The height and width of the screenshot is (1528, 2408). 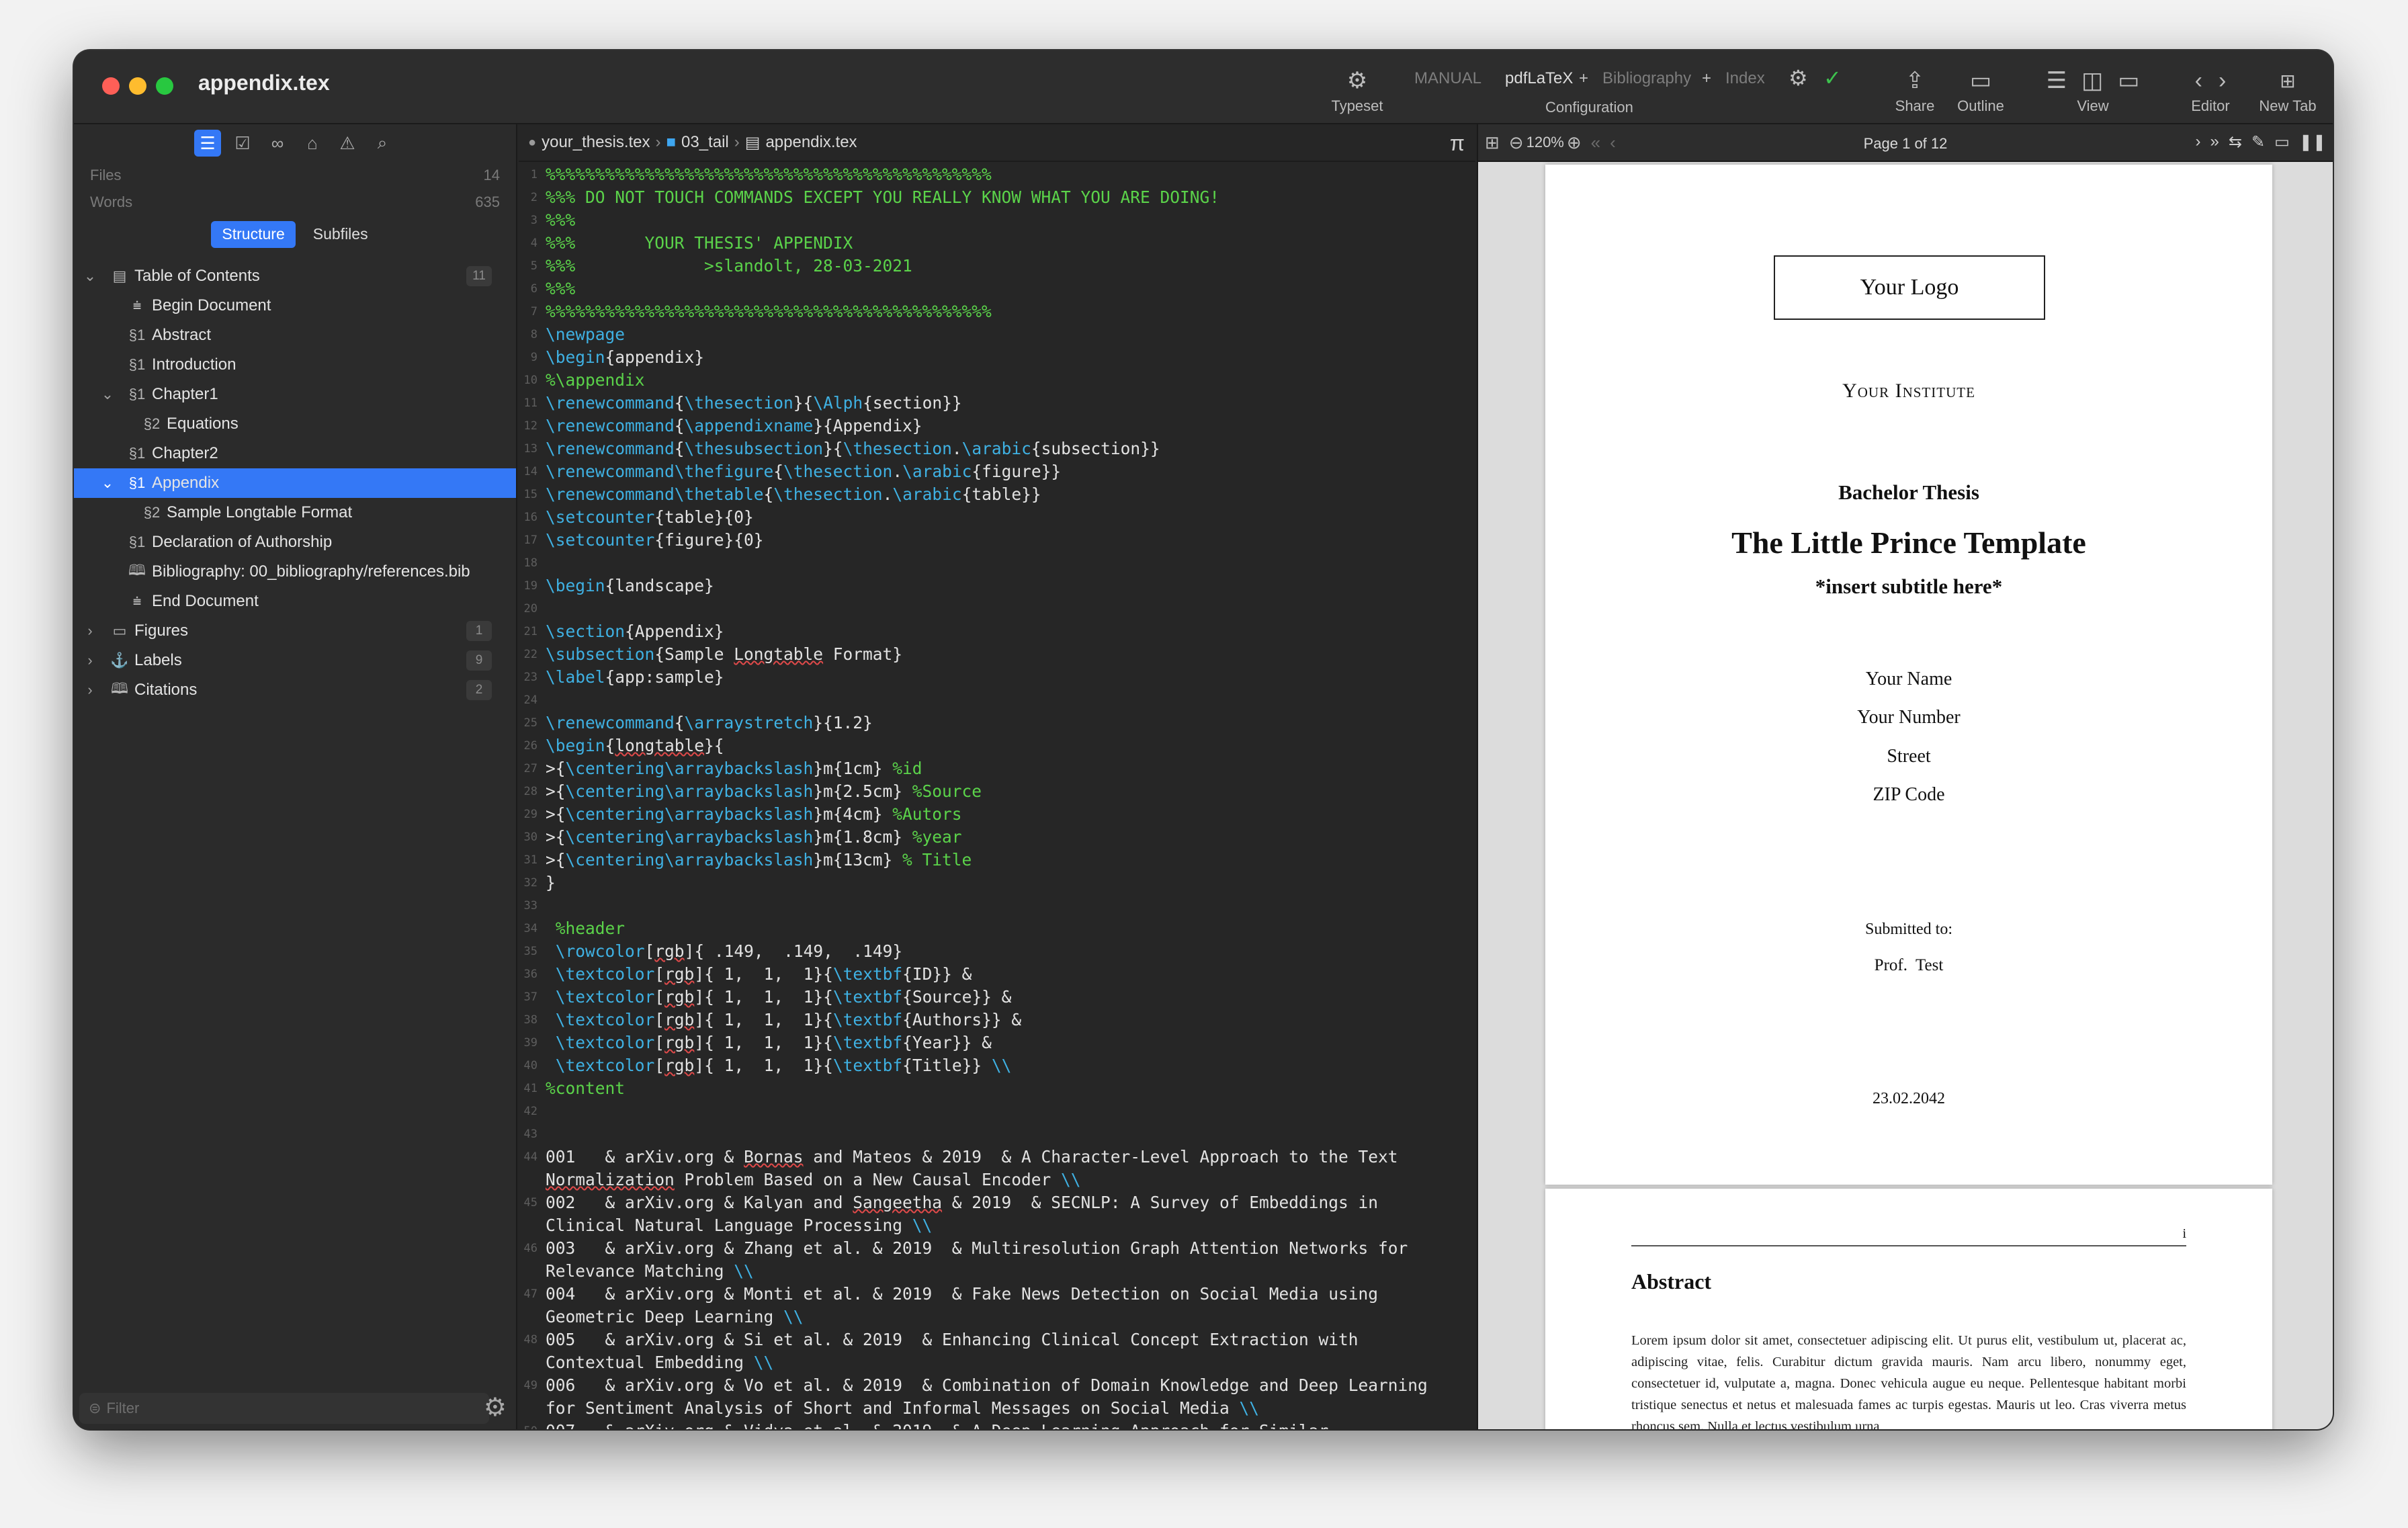 I want to click on tab-subfiles: Subfiles, so click(x=340, y=234).